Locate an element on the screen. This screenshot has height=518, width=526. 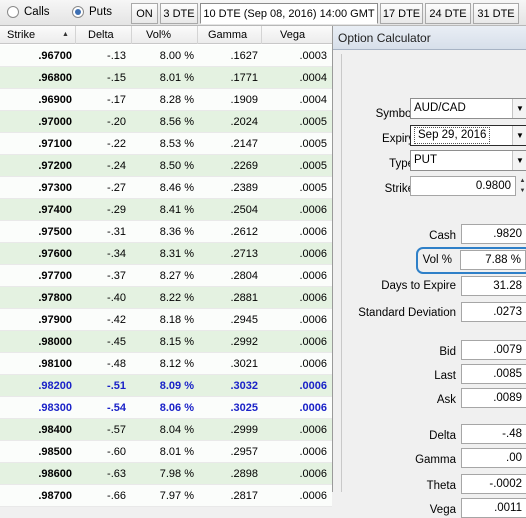
strike-cell: .97200 is located at coordinates (55, 166).